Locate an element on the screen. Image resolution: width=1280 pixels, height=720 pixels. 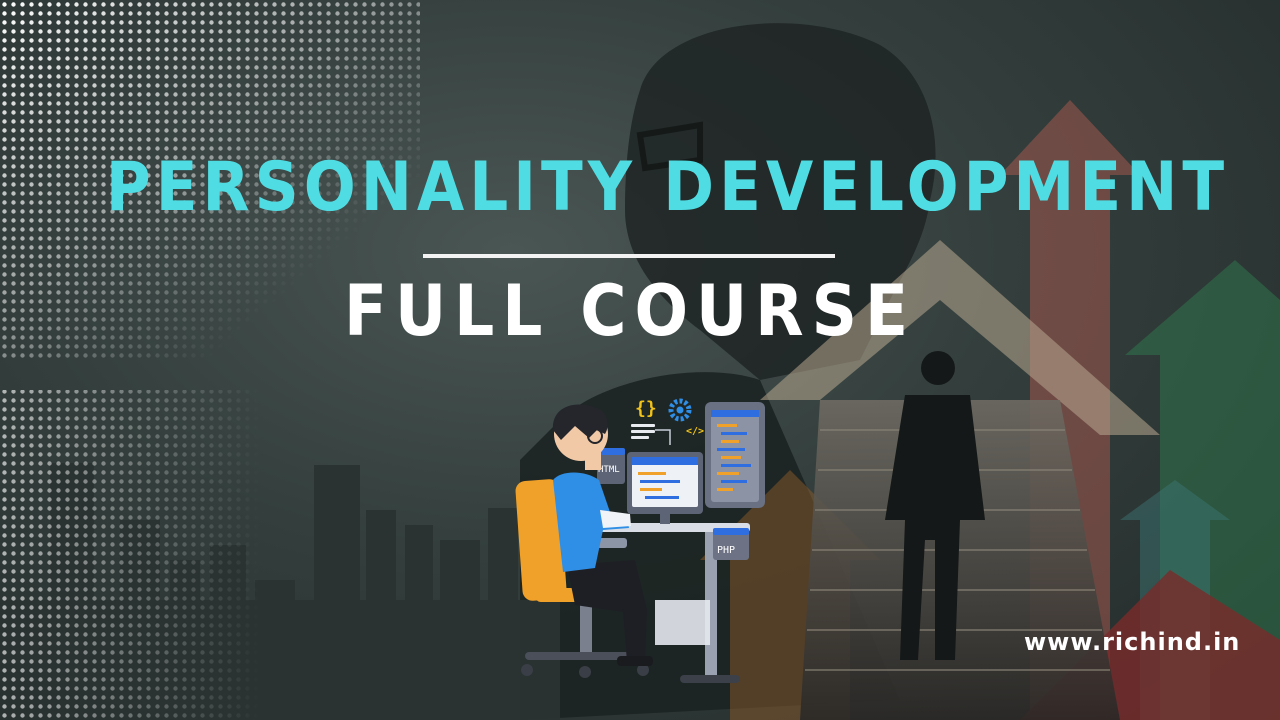
developer-illustration: PHP HTML {} </> is located at coordinates (640, 540).